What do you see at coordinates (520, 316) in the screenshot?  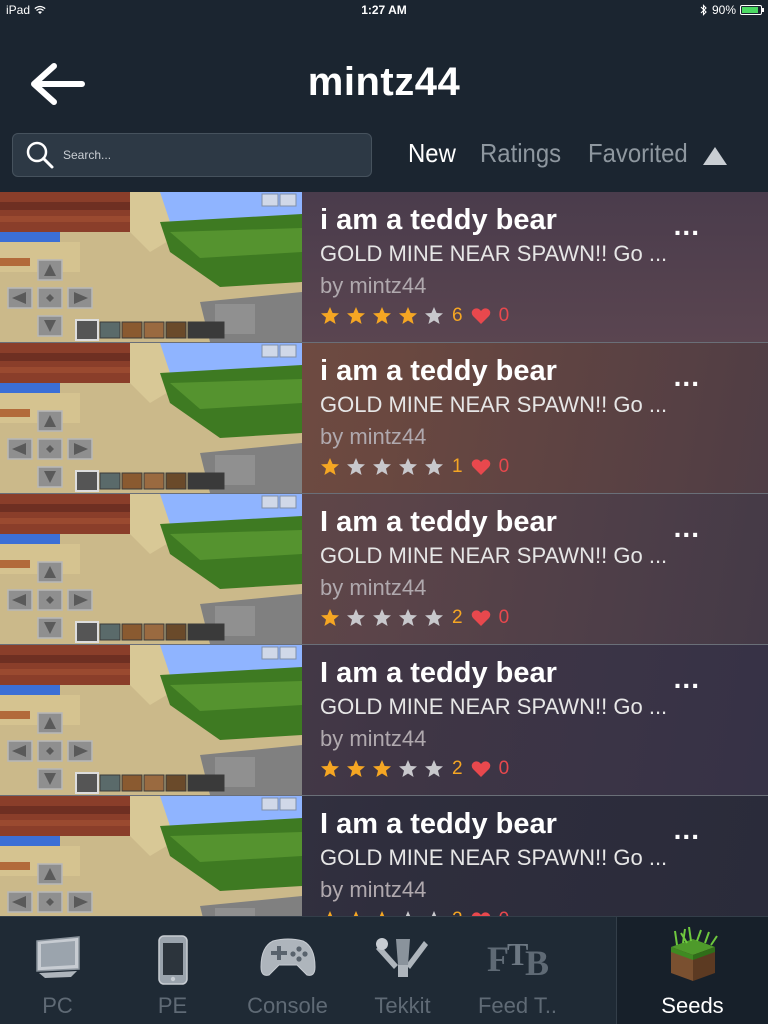 I see `seed-stats: 6 0` at bounding box center [520, 316].